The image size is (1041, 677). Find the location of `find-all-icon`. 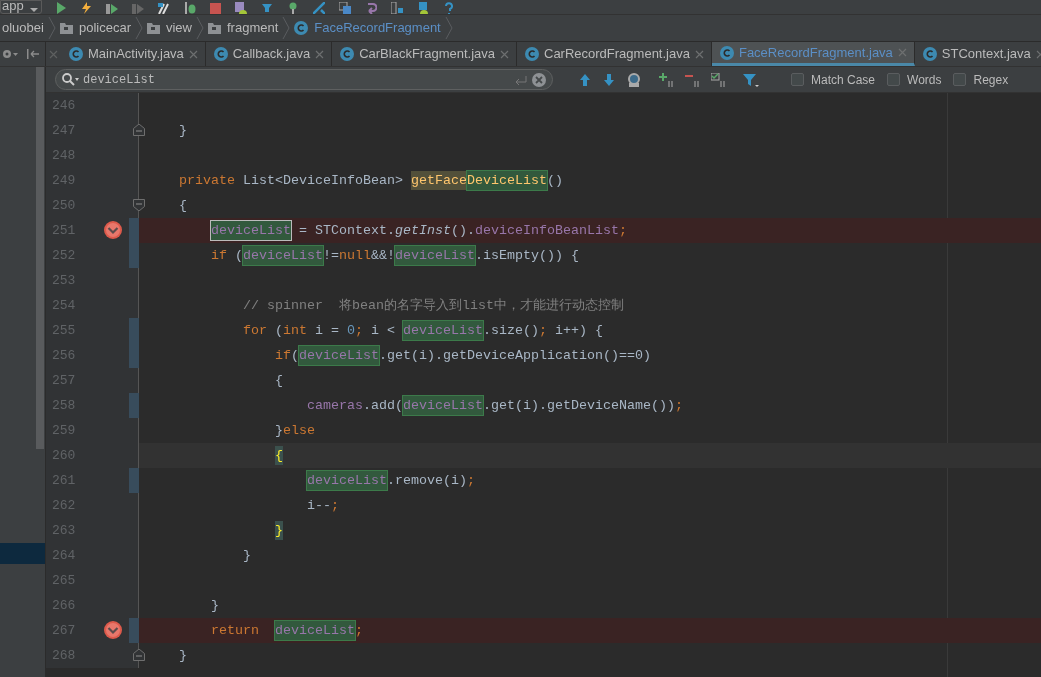

find-all-icon is located at coordinates (634, 79).